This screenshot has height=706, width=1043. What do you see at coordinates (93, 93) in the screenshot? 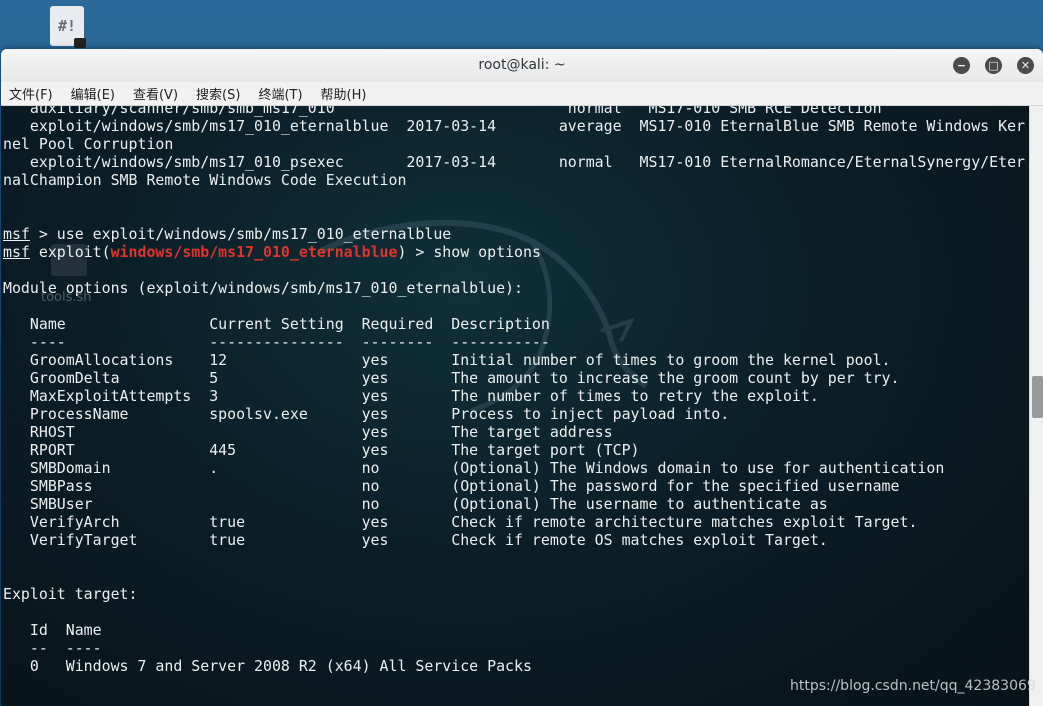
I see `menu-edit: 编辑(E)` at bounding box center [93, 93].